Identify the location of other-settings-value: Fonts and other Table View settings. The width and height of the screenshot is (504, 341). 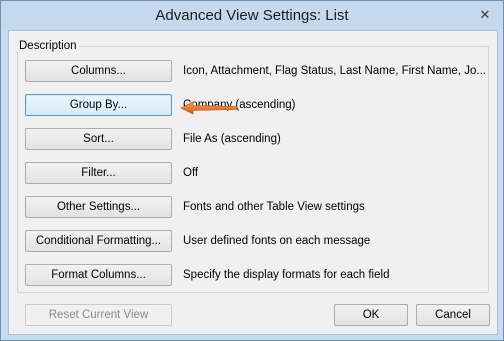
(274, 207).